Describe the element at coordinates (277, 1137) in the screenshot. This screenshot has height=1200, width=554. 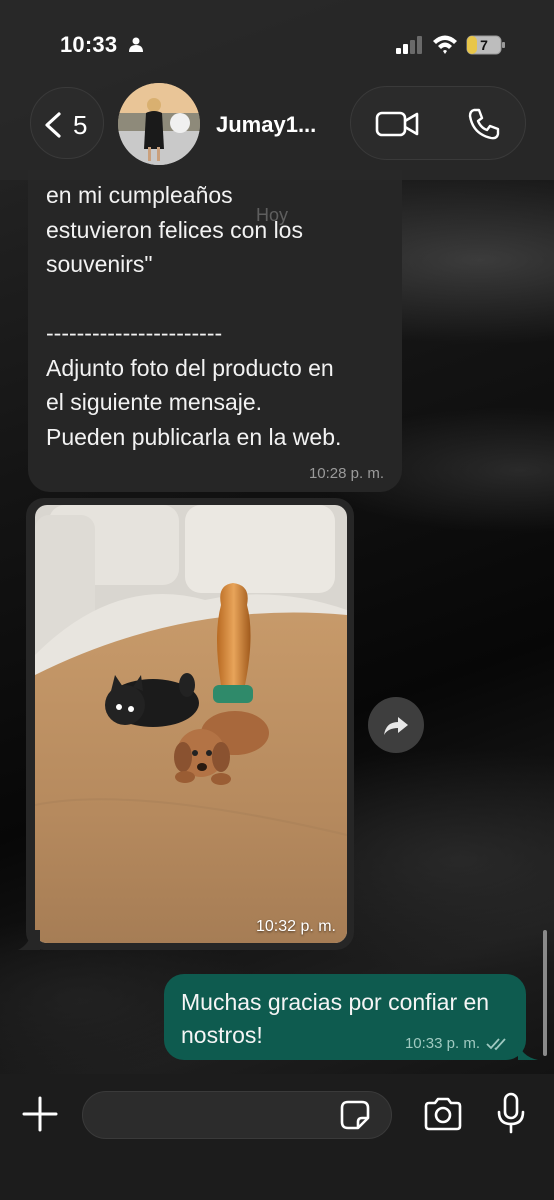
I see `message-input-bar` at that location.